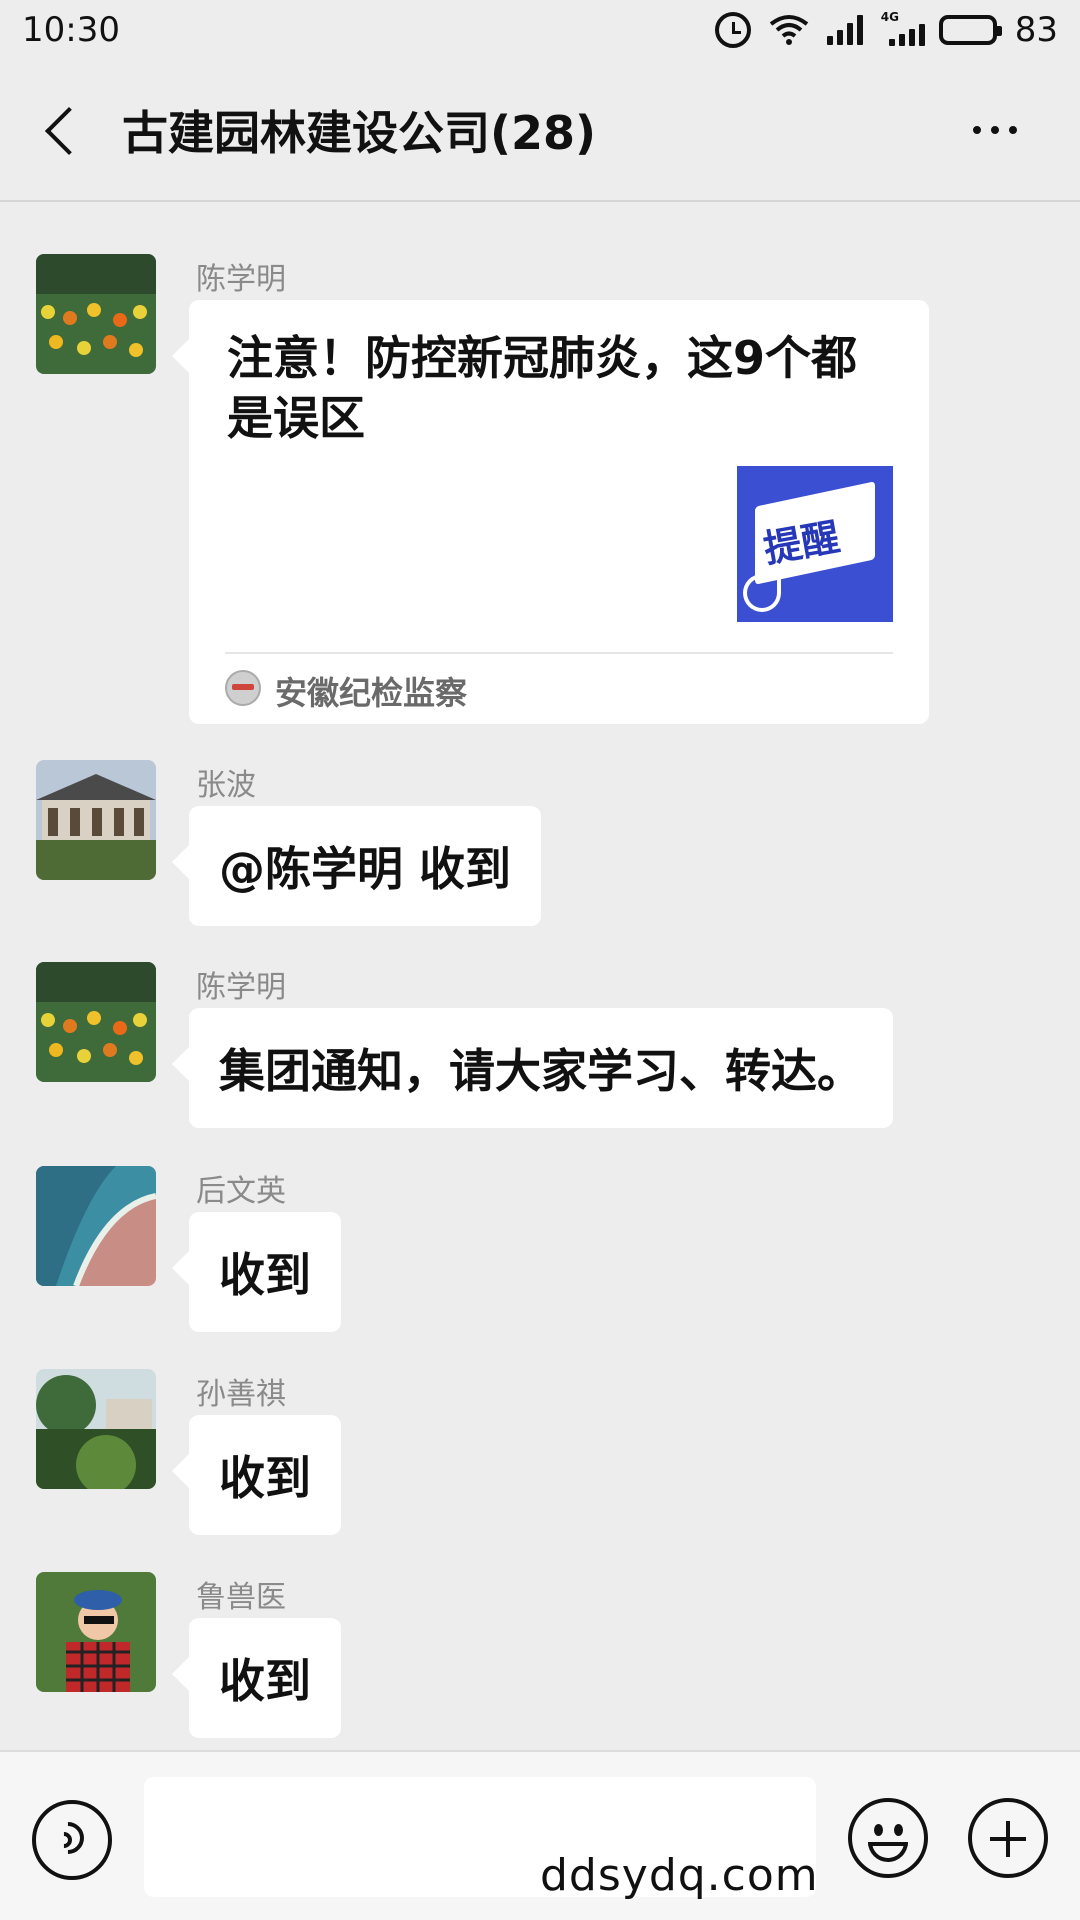 The width and height of the screenshot is (1080, 1920). I want to click on link-card-title: 注意！防控新冠肺炎，这9个都是误区, so click(542, 388).